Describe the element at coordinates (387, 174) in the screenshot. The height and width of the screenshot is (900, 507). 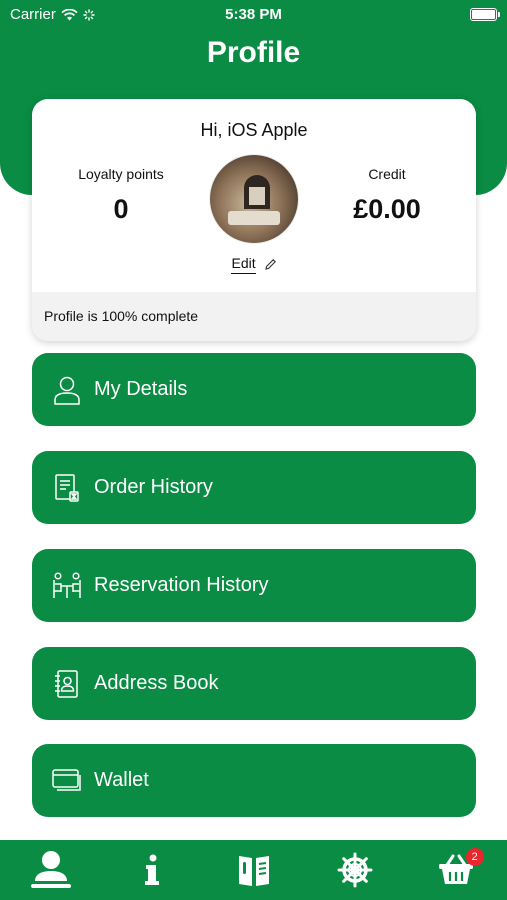
I see `credit-label: Credit` at that location.